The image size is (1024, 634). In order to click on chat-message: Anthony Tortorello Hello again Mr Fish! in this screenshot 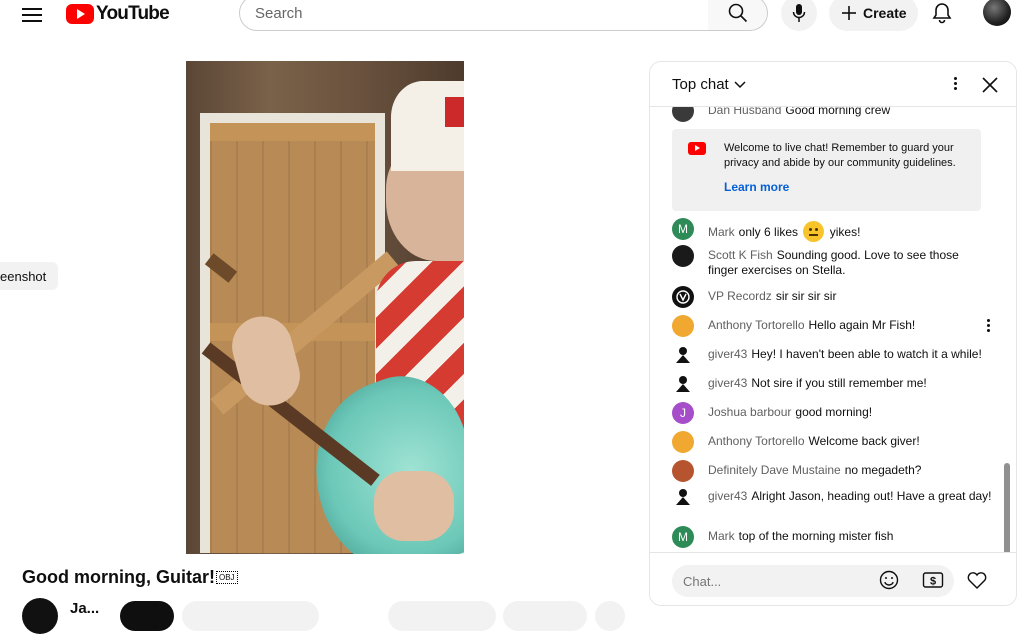, I will do `click(832, 326)`.